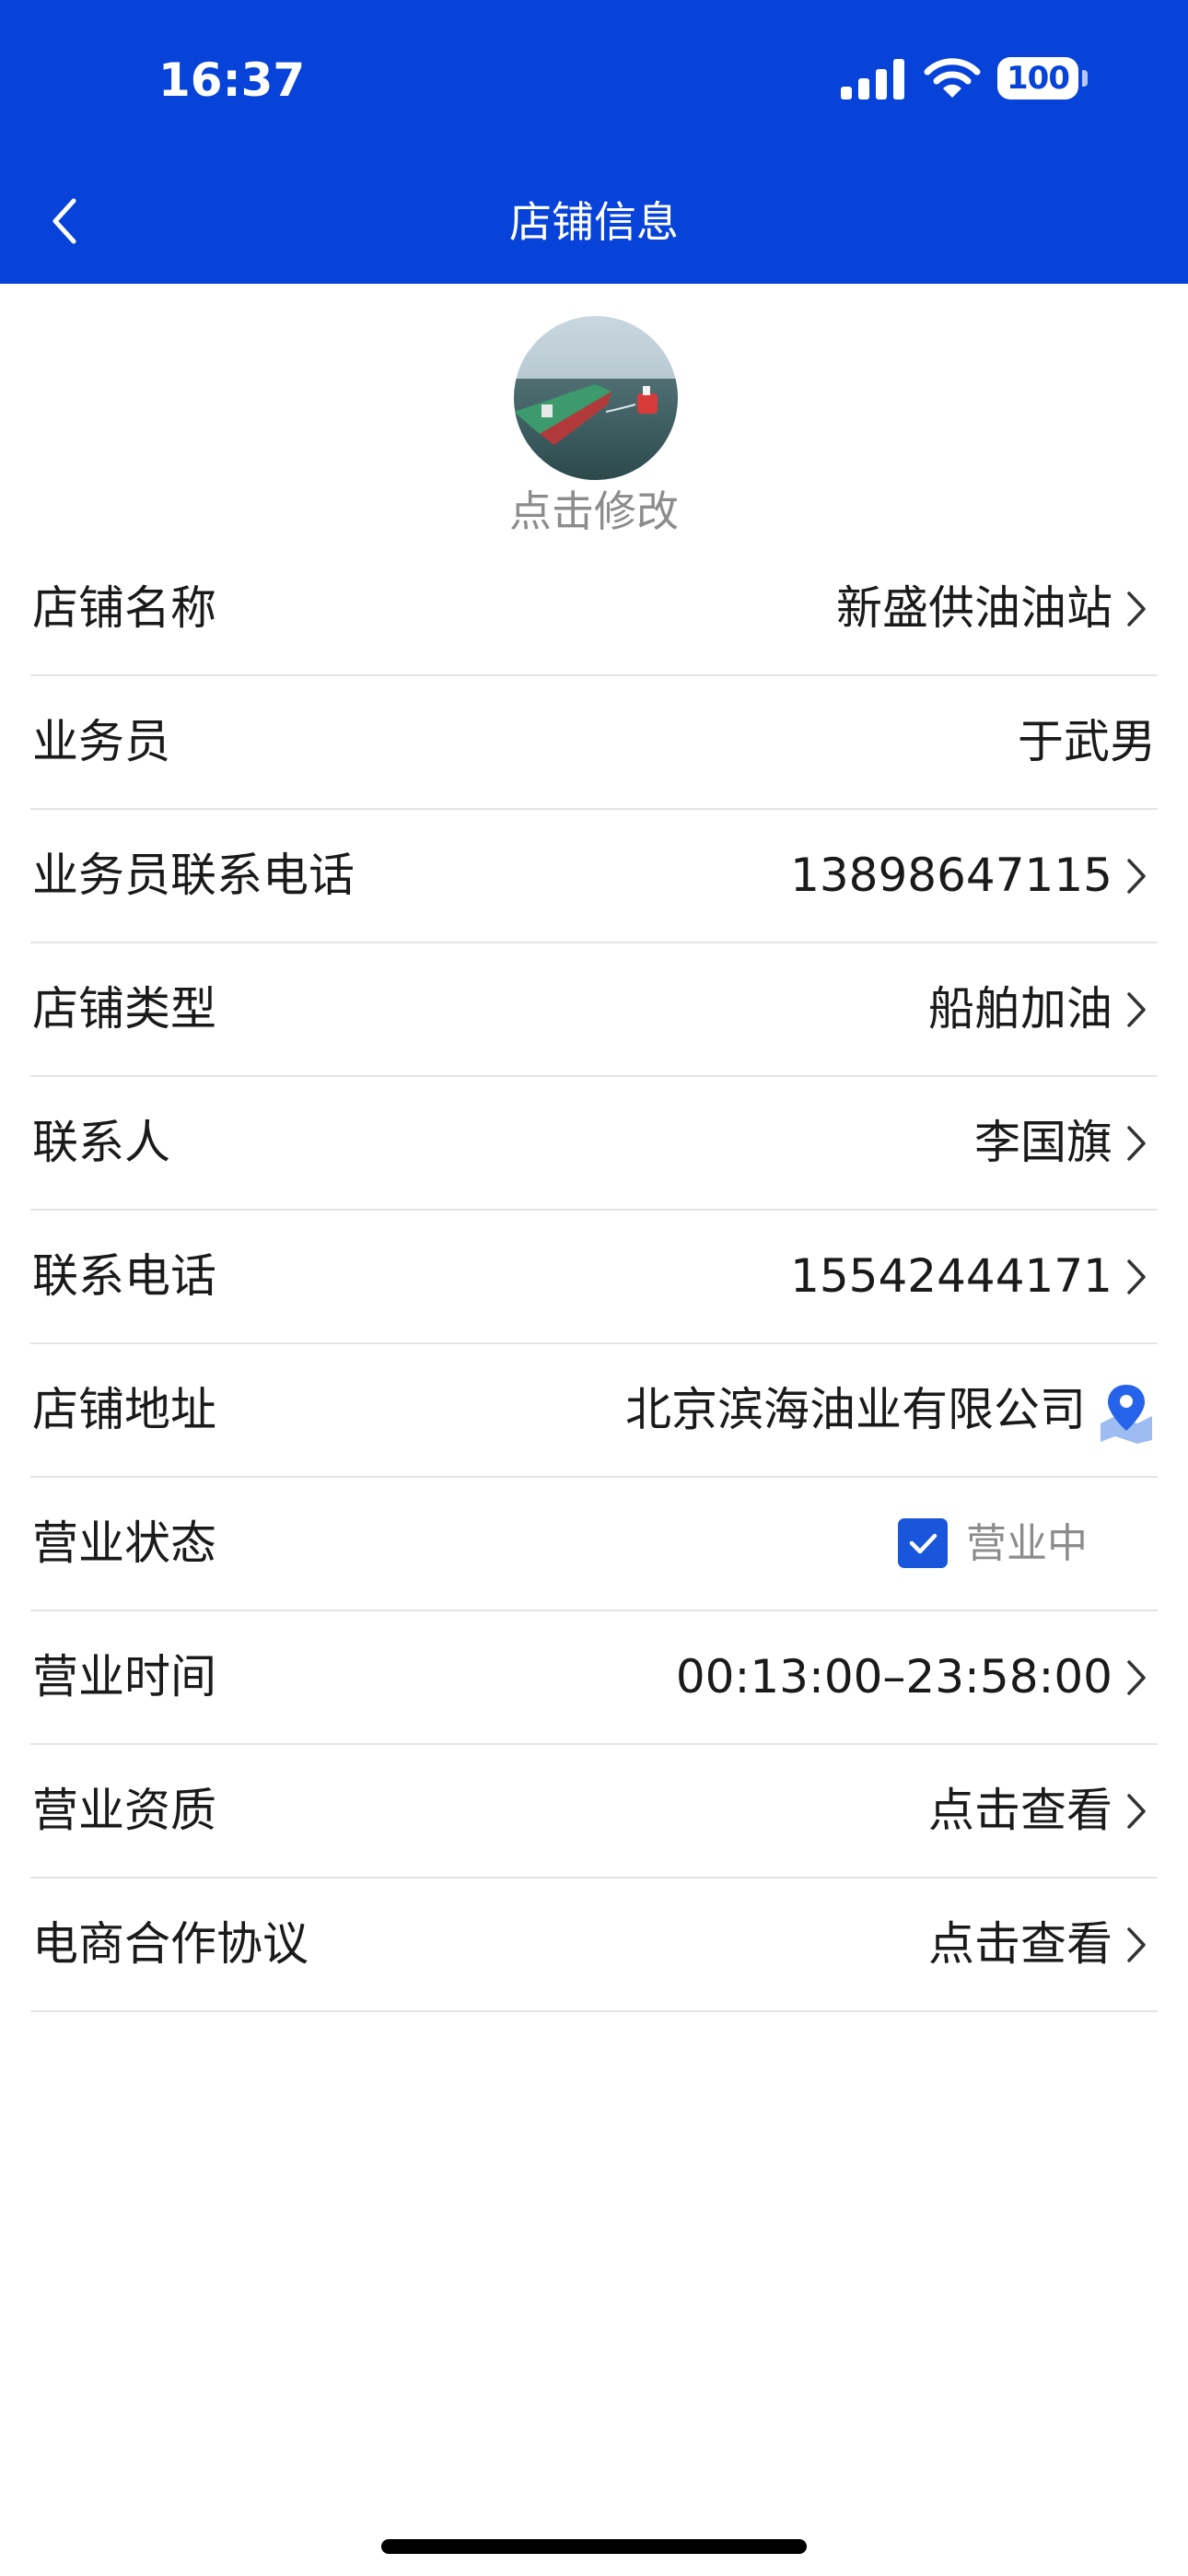 The width and height of the screenshot is (1188, 2576). I want to click on row-contact: 联系人 李国旗, so click(594, 1144).